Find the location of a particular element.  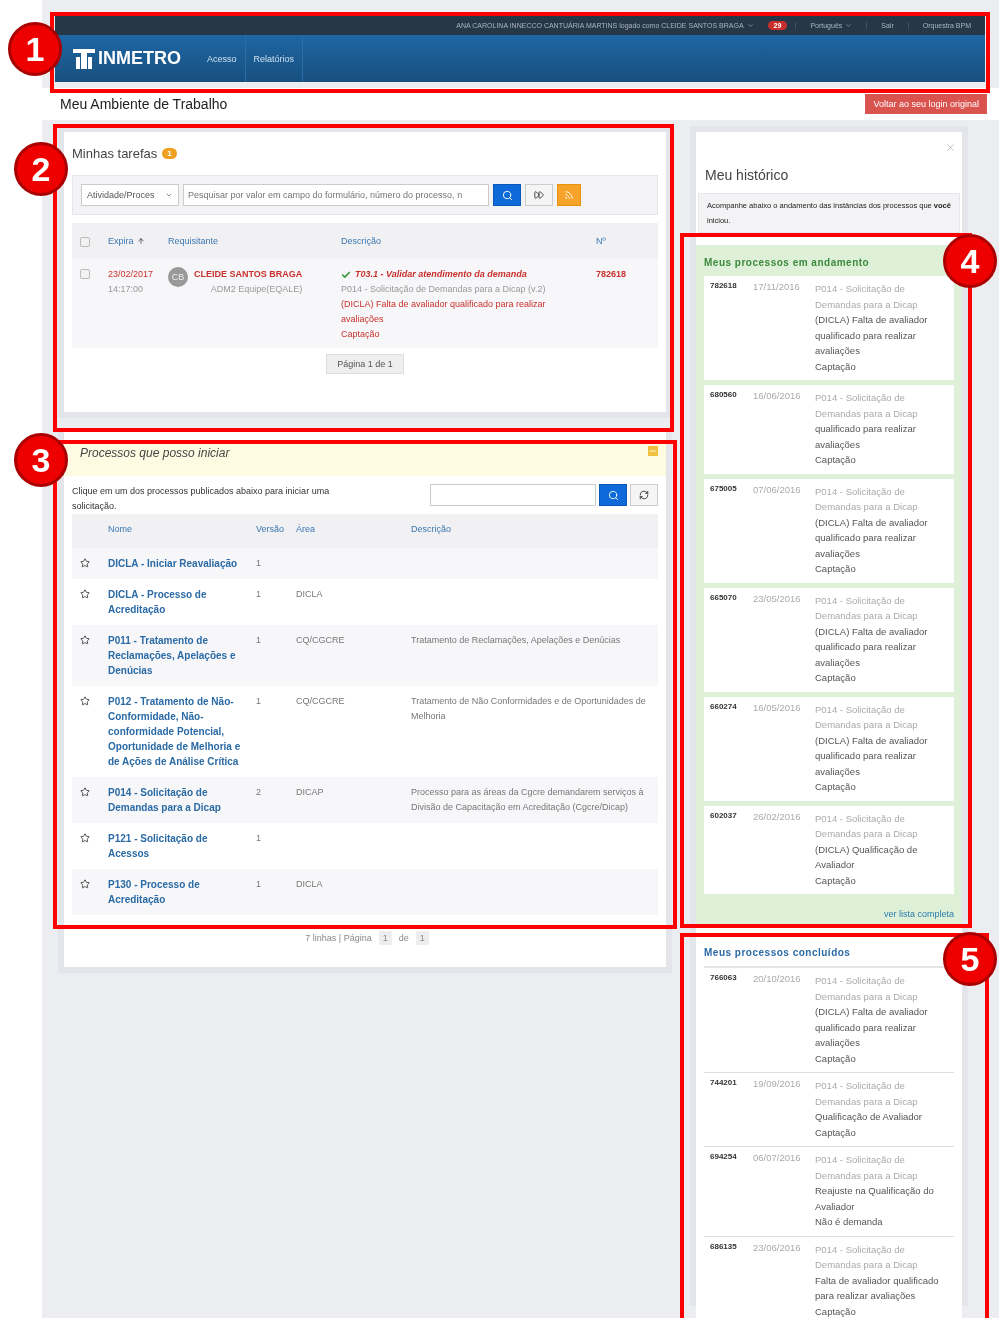

card-title: Processos que posso iniciar is located at coordinates (155, 453).